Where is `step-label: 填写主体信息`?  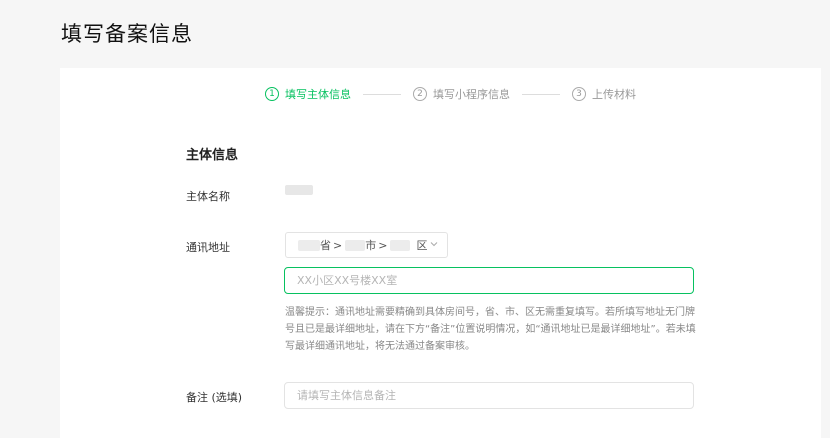 step-label: 填写主体信息 is located at coordinates (318, 94).